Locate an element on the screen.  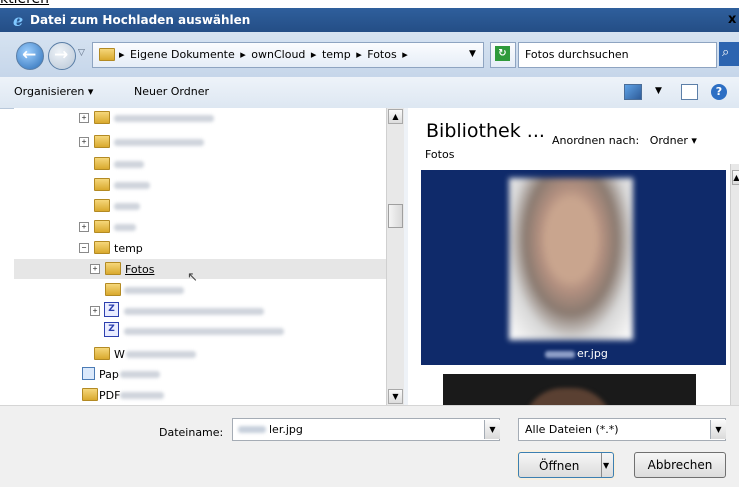
file-type-value: Alle Dateien (*.*) is located at coordinates (572, 429).